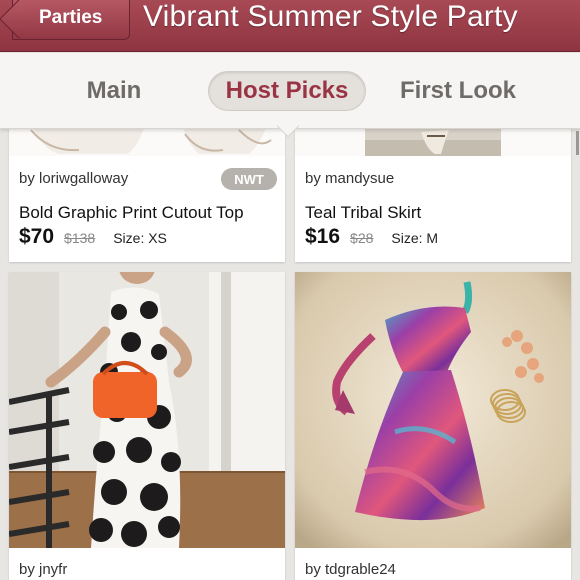 The width and height of the screenshot is (580, 580). What do you see at coordinates (80, 238) in the screenshot?
I see `original-price: $138` at bounding box center [80, 238].